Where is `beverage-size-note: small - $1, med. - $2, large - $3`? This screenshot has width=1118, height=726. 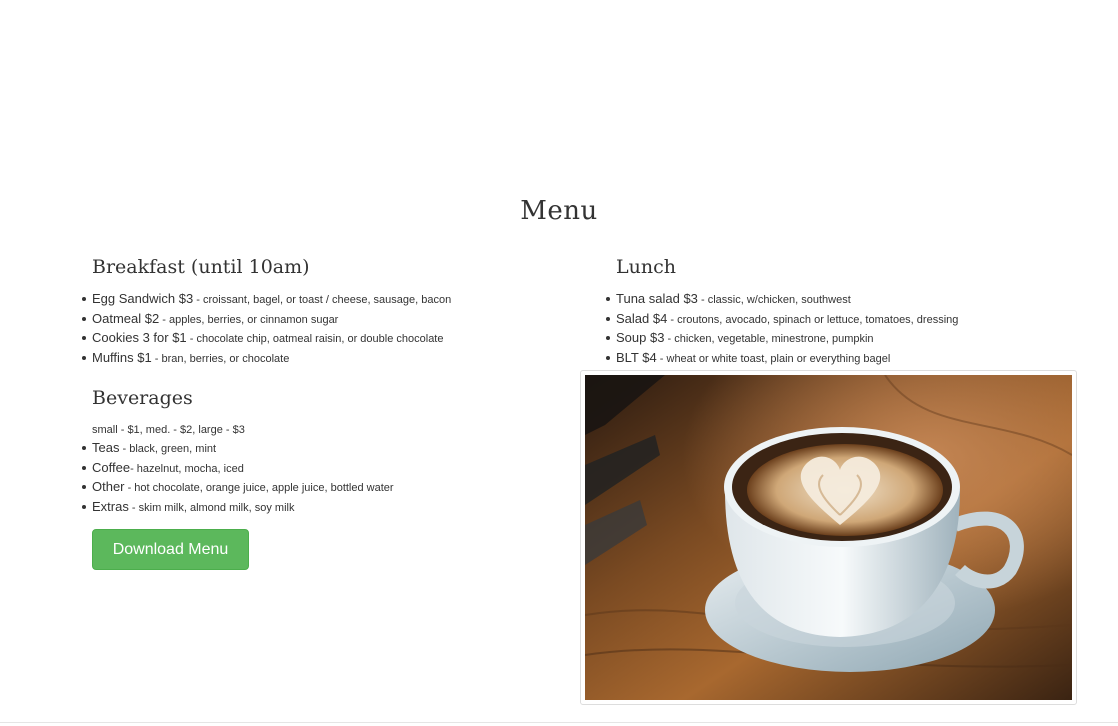
beverage-size-note: small - $1, med. - $2, large - $3 is located at coordinates (168, 430).